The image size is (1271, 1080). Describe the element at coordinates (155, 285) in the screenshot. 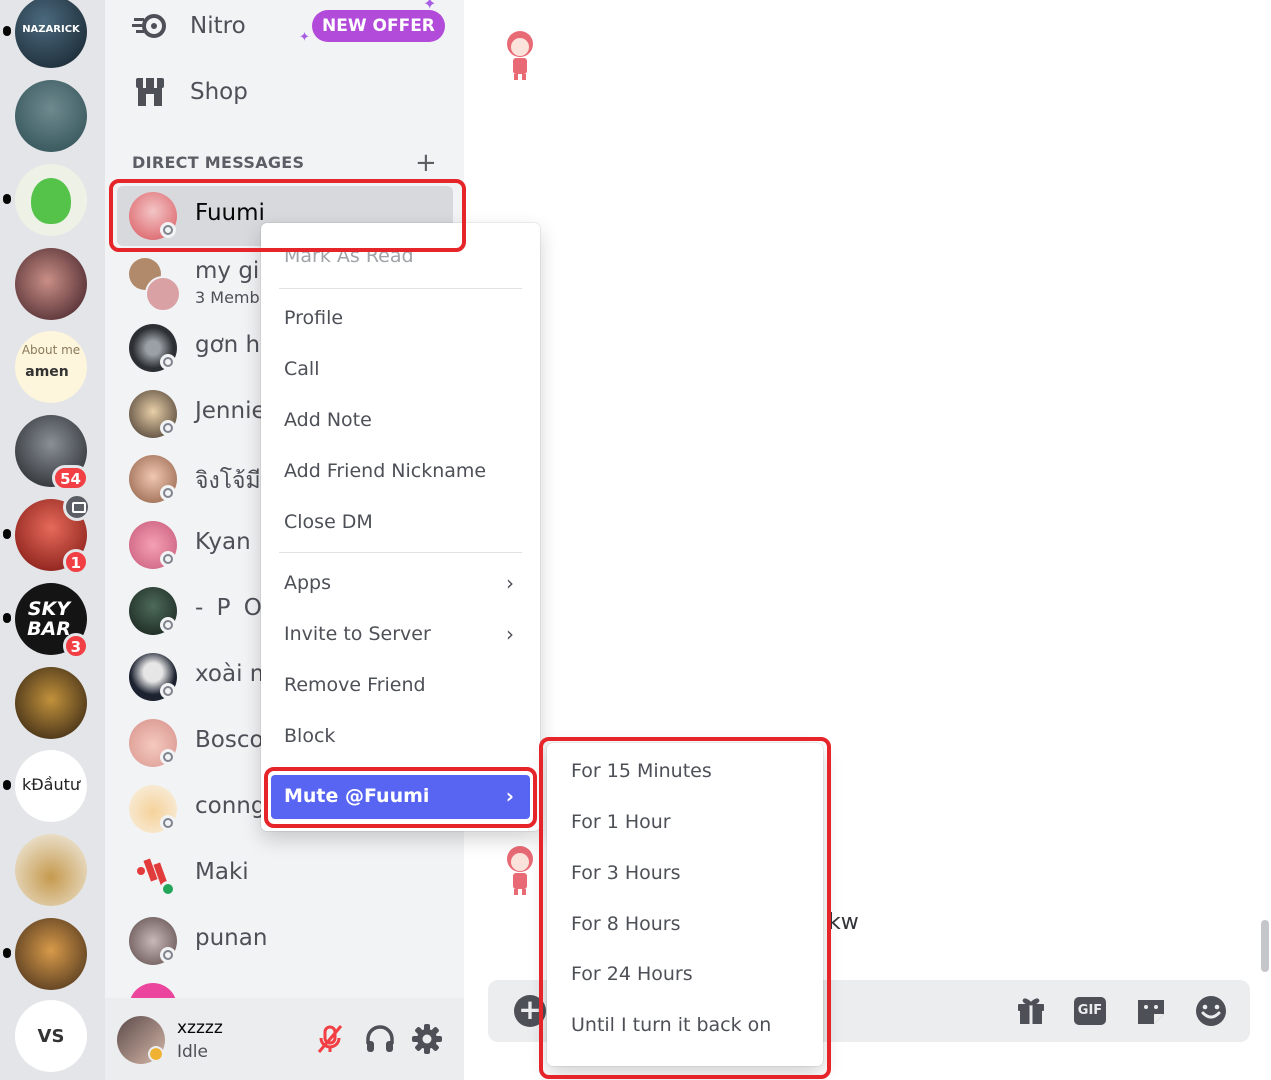

I see `group-avatar` at that location.